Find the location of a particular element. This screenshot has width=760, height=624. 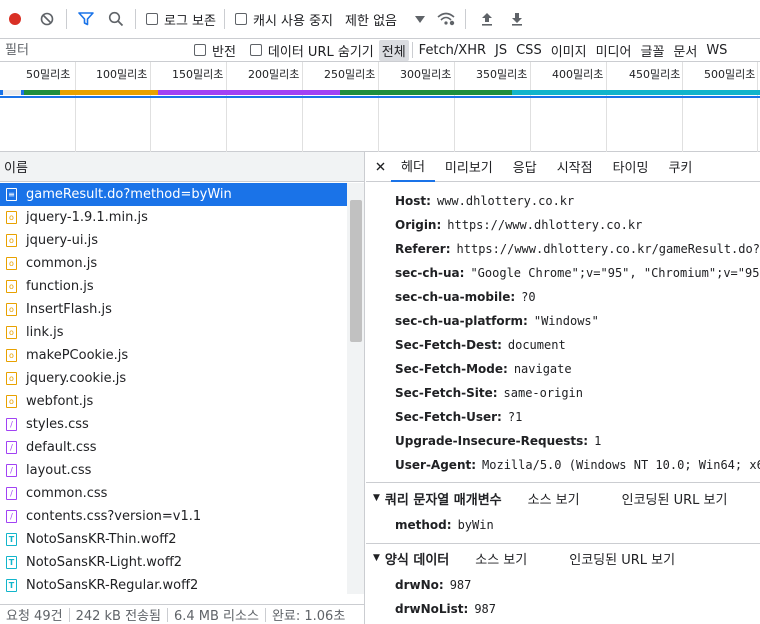

header-row: Host: www.dhlottery.co.kr is located at coordinates (484, 201).